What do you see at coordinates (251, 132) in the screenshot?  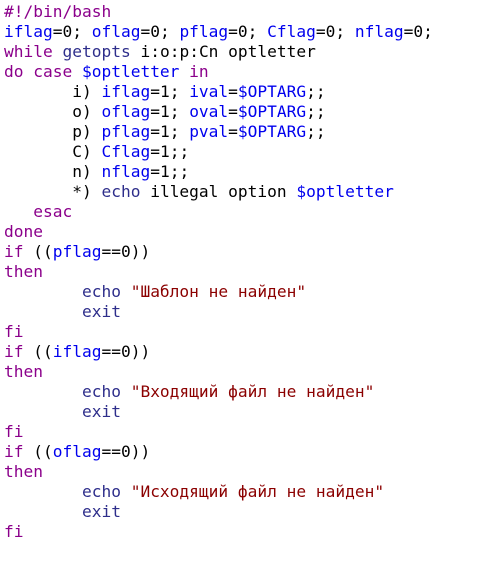 I see `code-line: p) pflag=1; pval=$OPTARG;;` at bounding box center [251, 132].